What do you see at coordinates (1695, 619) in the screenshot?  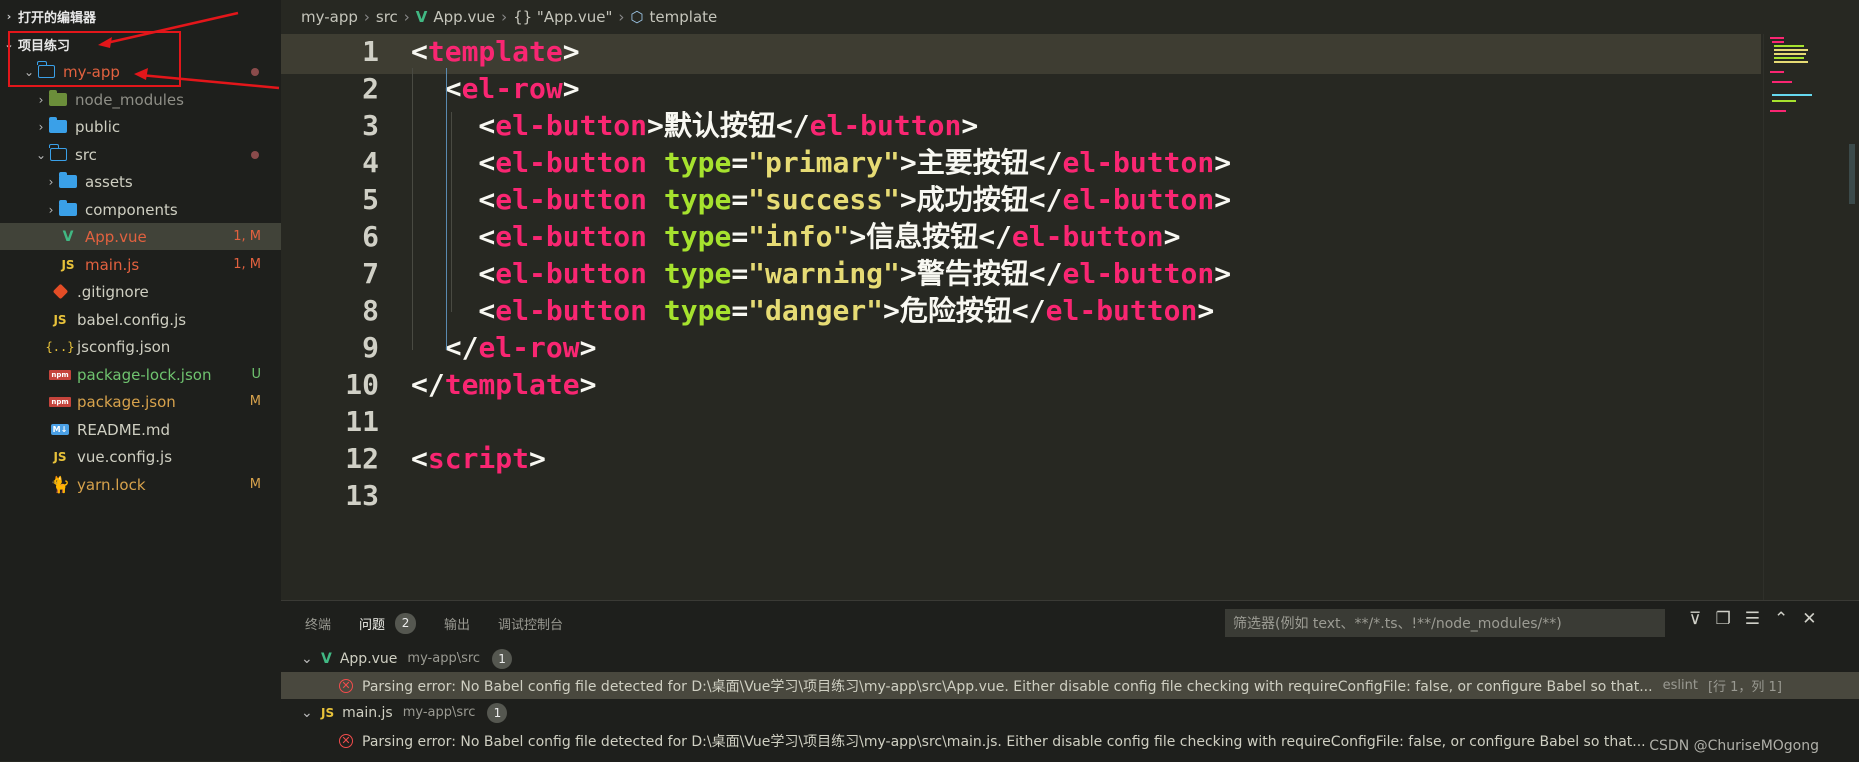 I see `filter-icon: ⊽` at bounding box center [1695, 619].